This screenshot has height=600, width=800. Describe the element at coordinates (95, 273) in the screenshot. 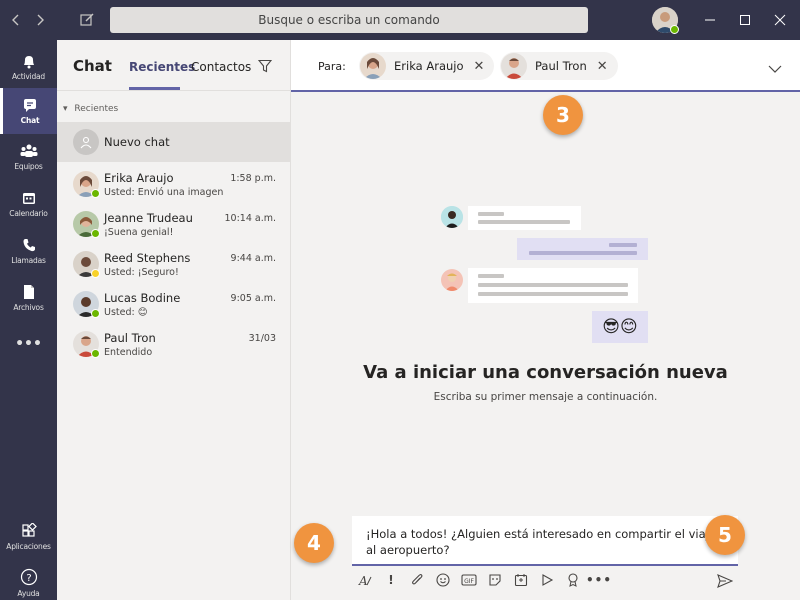

I see `presence-away-icon` at that location.